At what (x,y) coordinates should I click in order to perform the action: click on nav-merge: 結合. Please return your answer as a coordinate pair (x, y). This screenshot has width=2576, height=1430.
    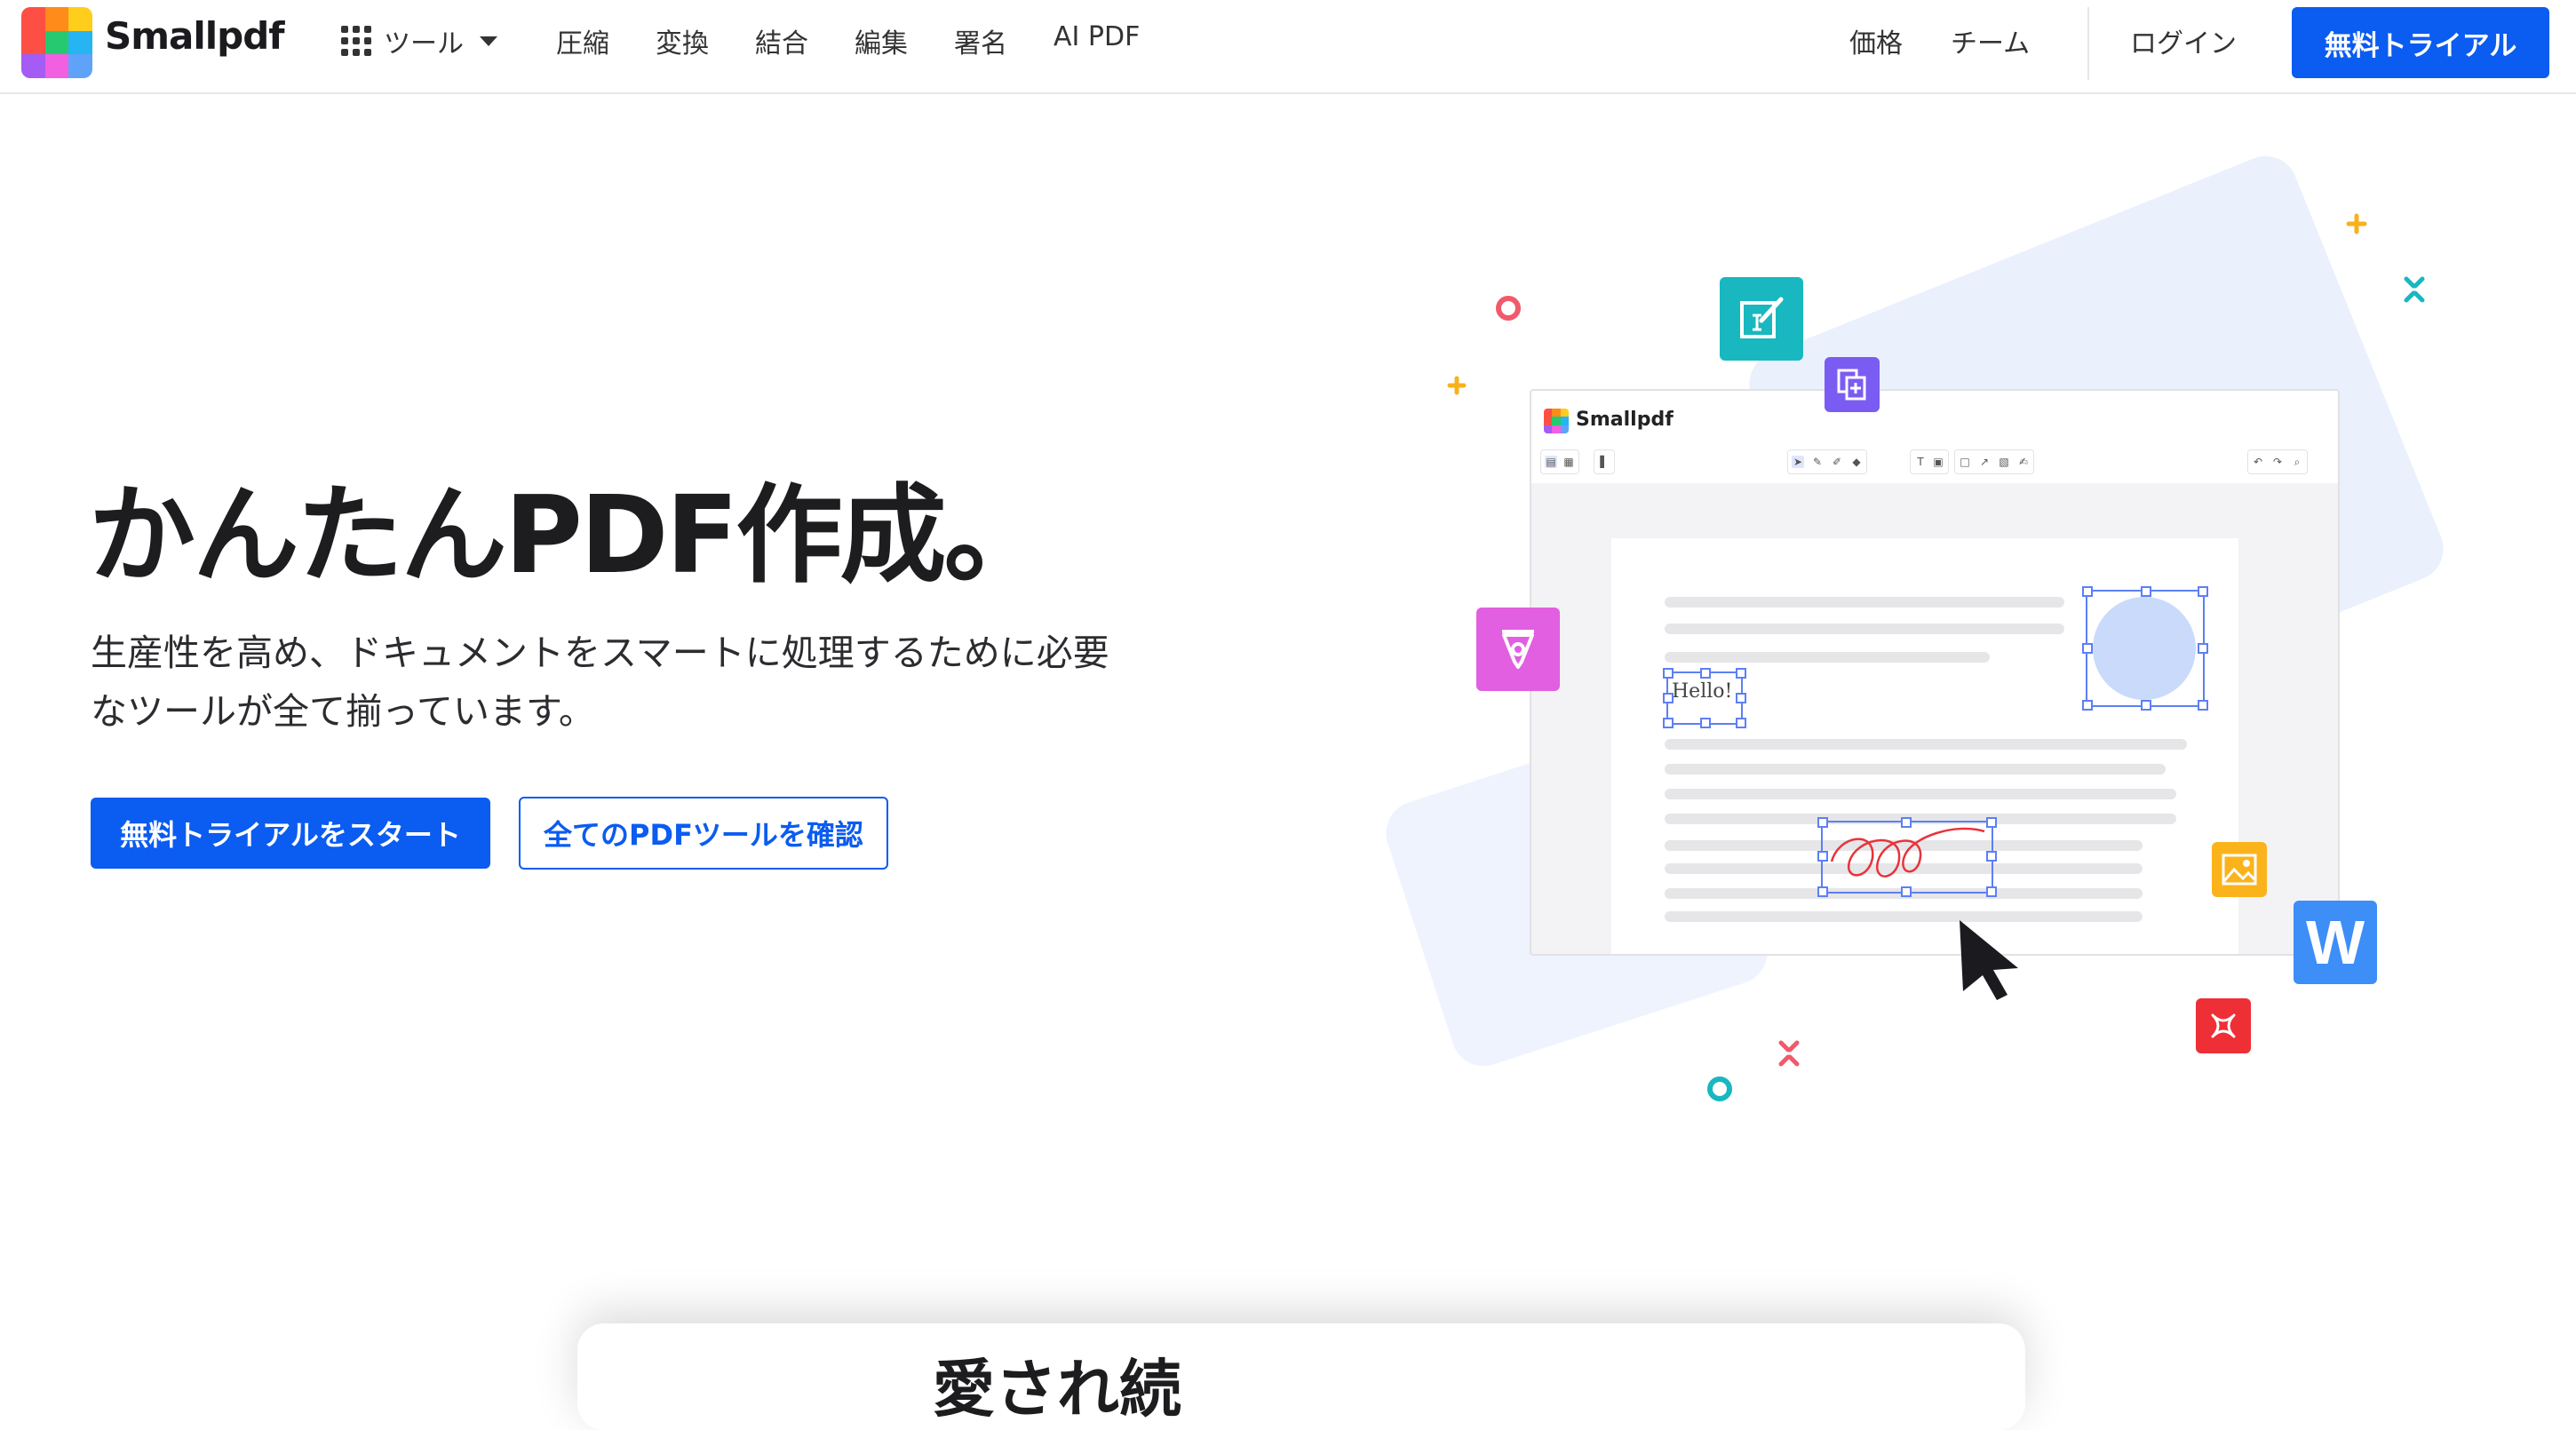
    Looking at the image, I should click on (781, 40).